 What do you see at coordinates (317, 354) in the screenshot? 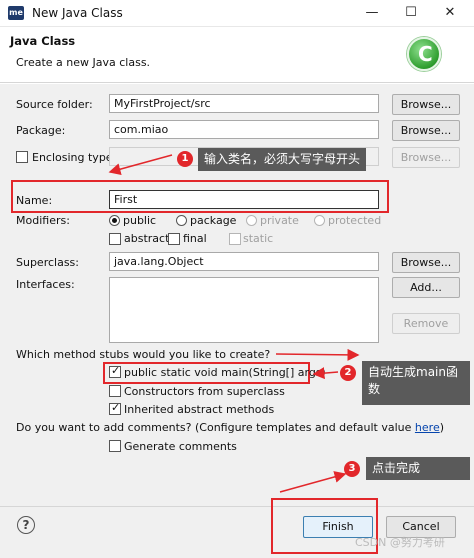
I see `arrow-2a-line` at bounding box center [317, 354].